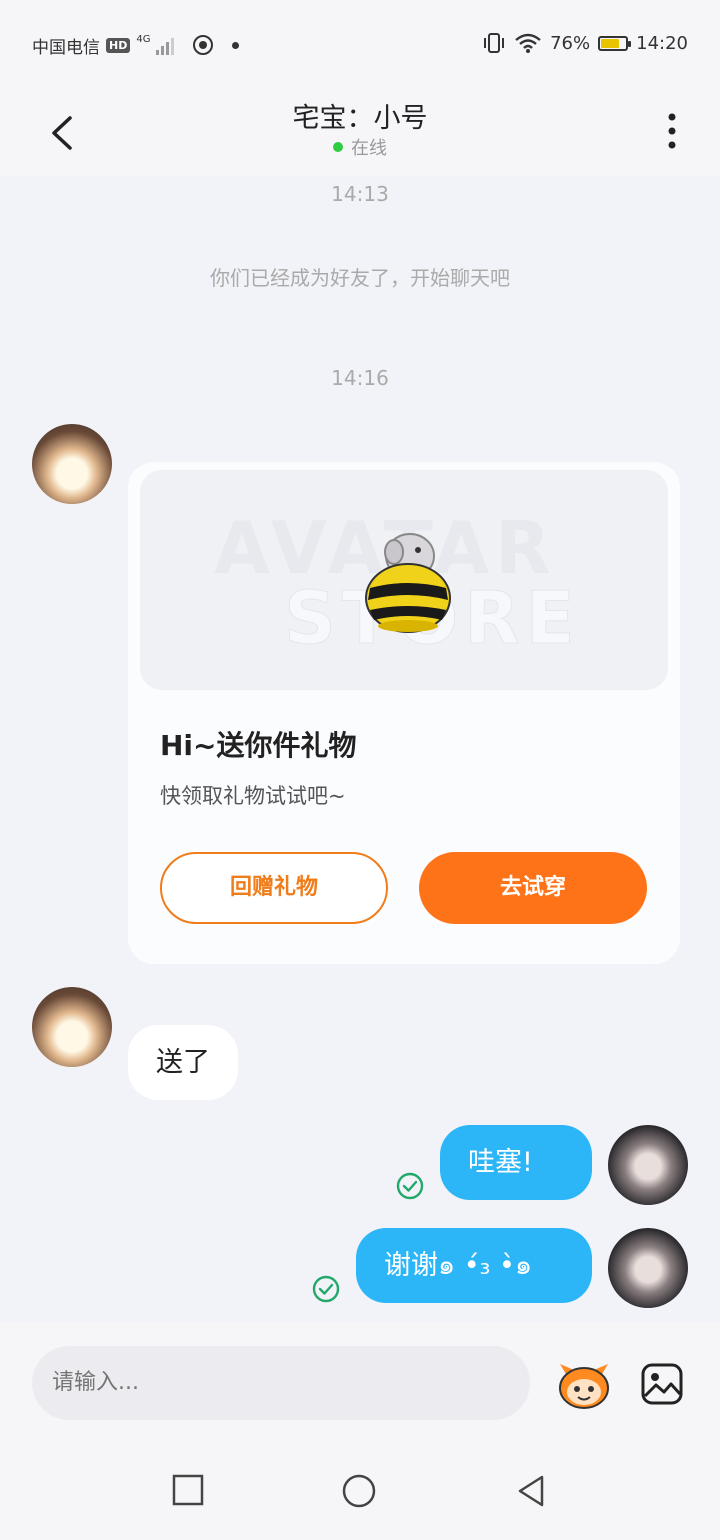 The height and width of the screenshot is (1540, 720). What do you see at coordinates (360, 378) in the screenshot?
I see `timestamp: 14:16` at bounding box center [360, 378].